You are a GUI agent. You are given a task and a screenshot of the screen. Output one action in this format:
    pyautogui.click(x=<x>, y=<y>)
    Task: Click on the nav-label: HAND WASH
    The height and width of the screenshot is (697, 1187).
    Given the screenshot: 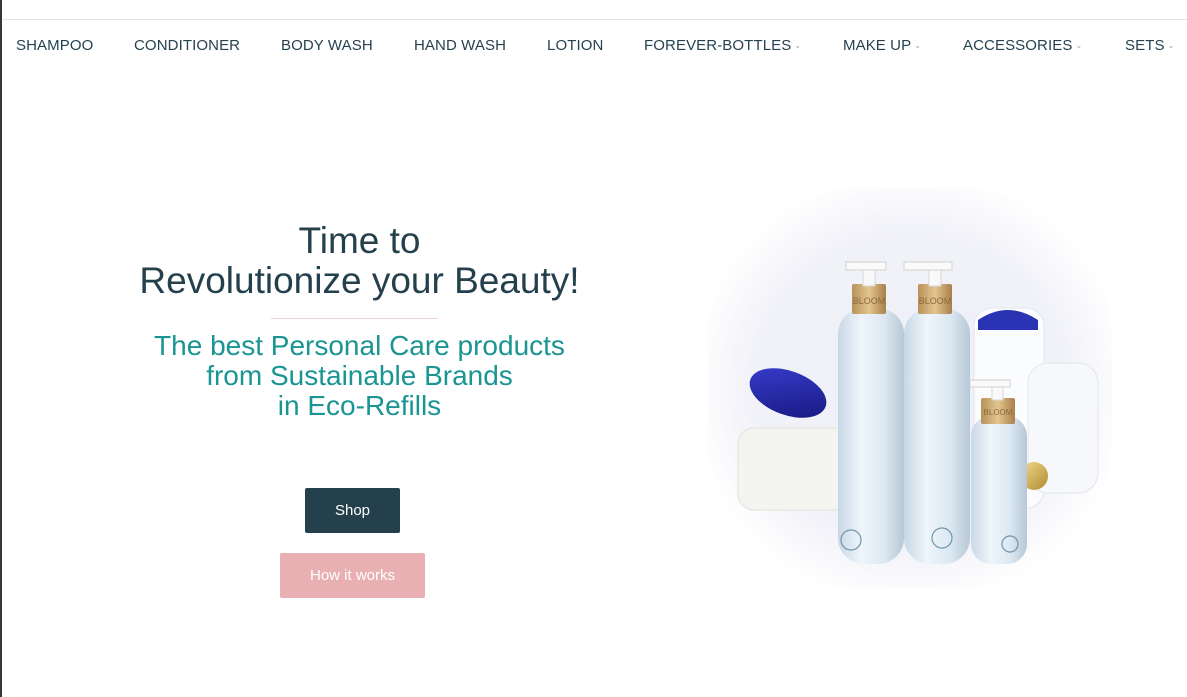 What is the action you would take?
    pyautogui.click(x=460, y=45)
    